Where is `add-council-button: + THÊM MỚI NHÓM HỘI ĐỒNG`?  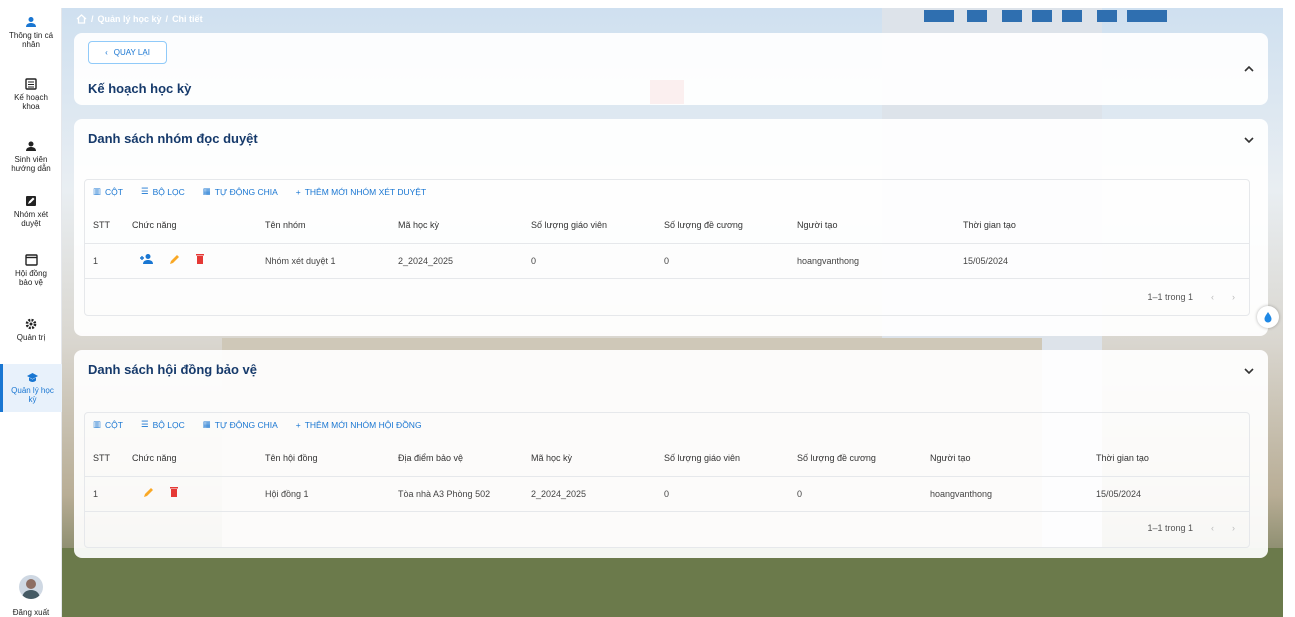
add-council-button: + THÊM MỚI NHÓM HỘI ĐỒNG is located at coordinates (359, 425).